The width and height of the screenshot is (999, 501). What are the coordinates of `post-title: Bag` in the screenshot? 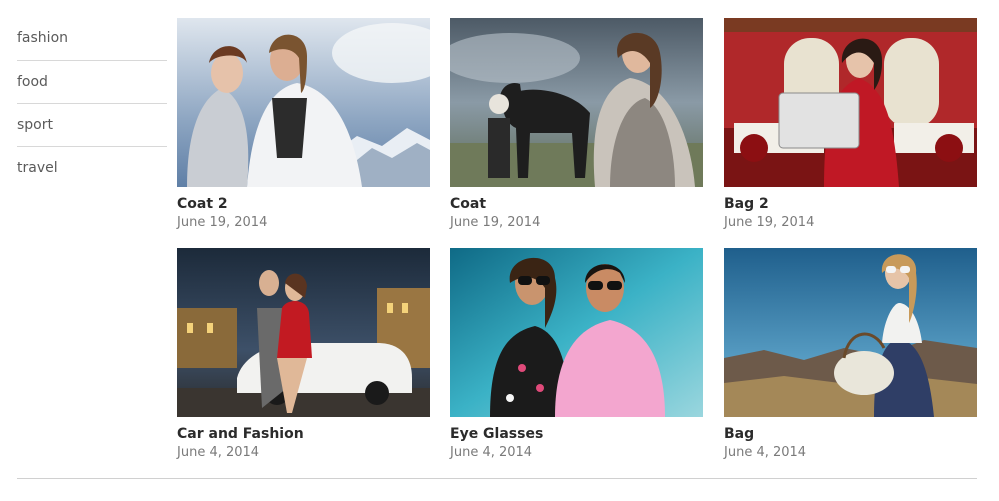 It's located at (850, 434).